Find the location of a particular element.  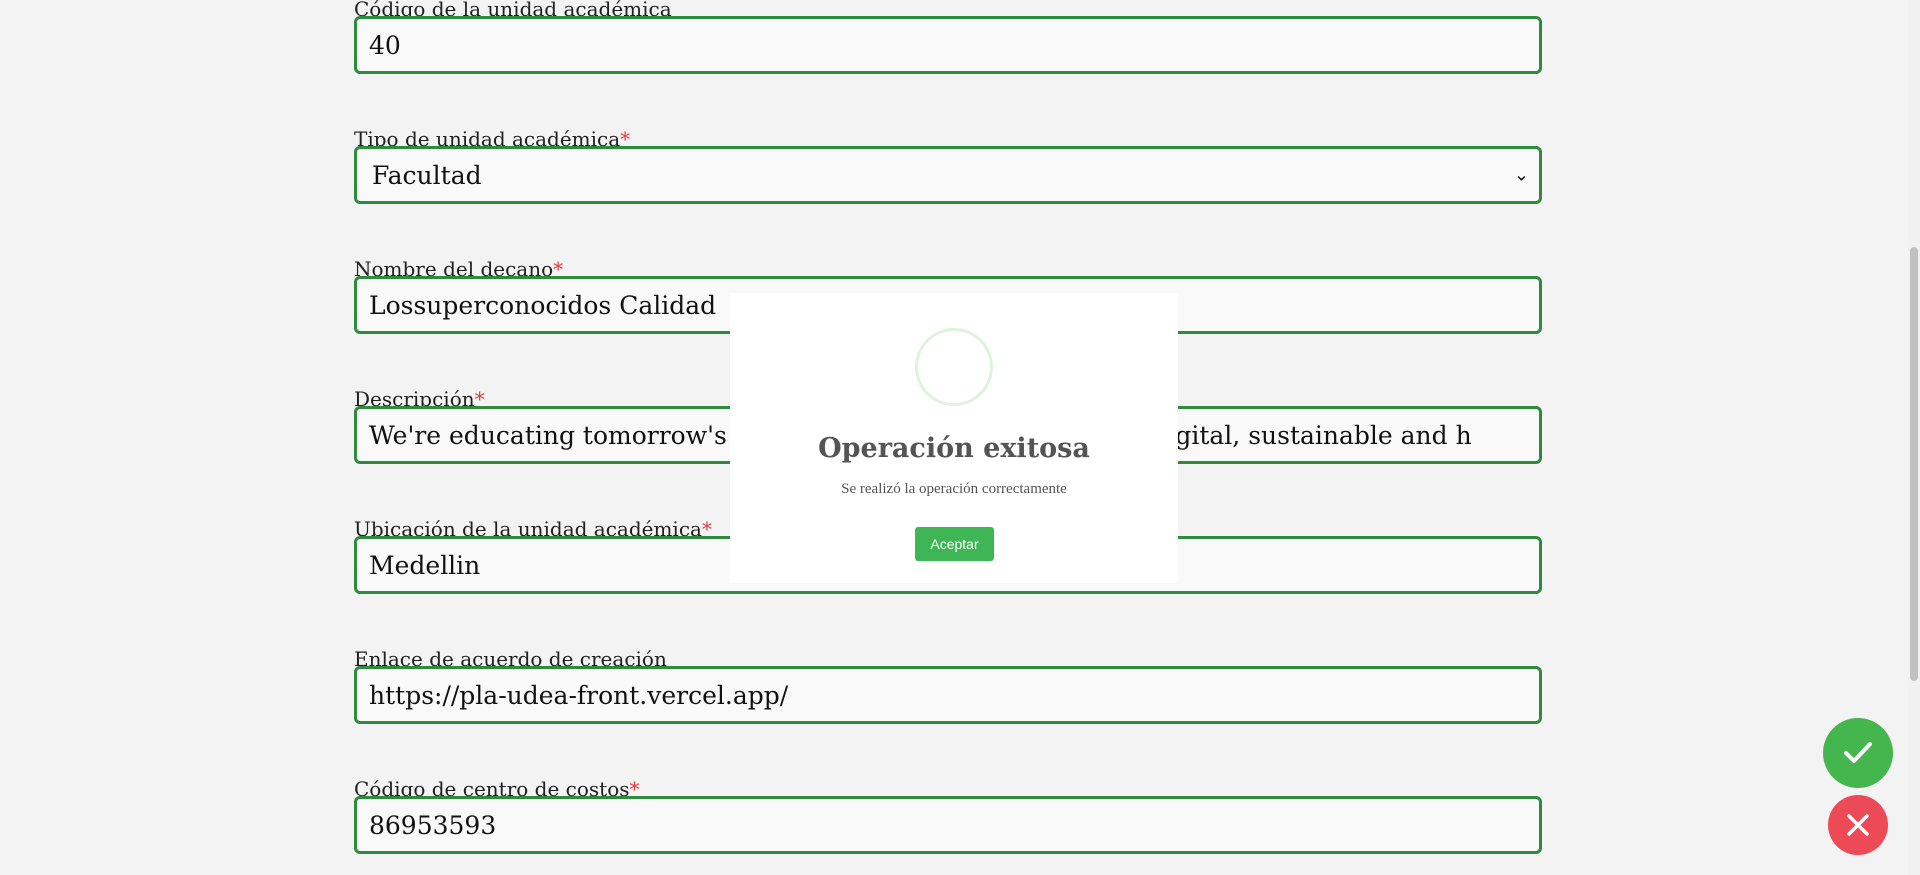

confirm-button is located at coordinates (1858, 753).